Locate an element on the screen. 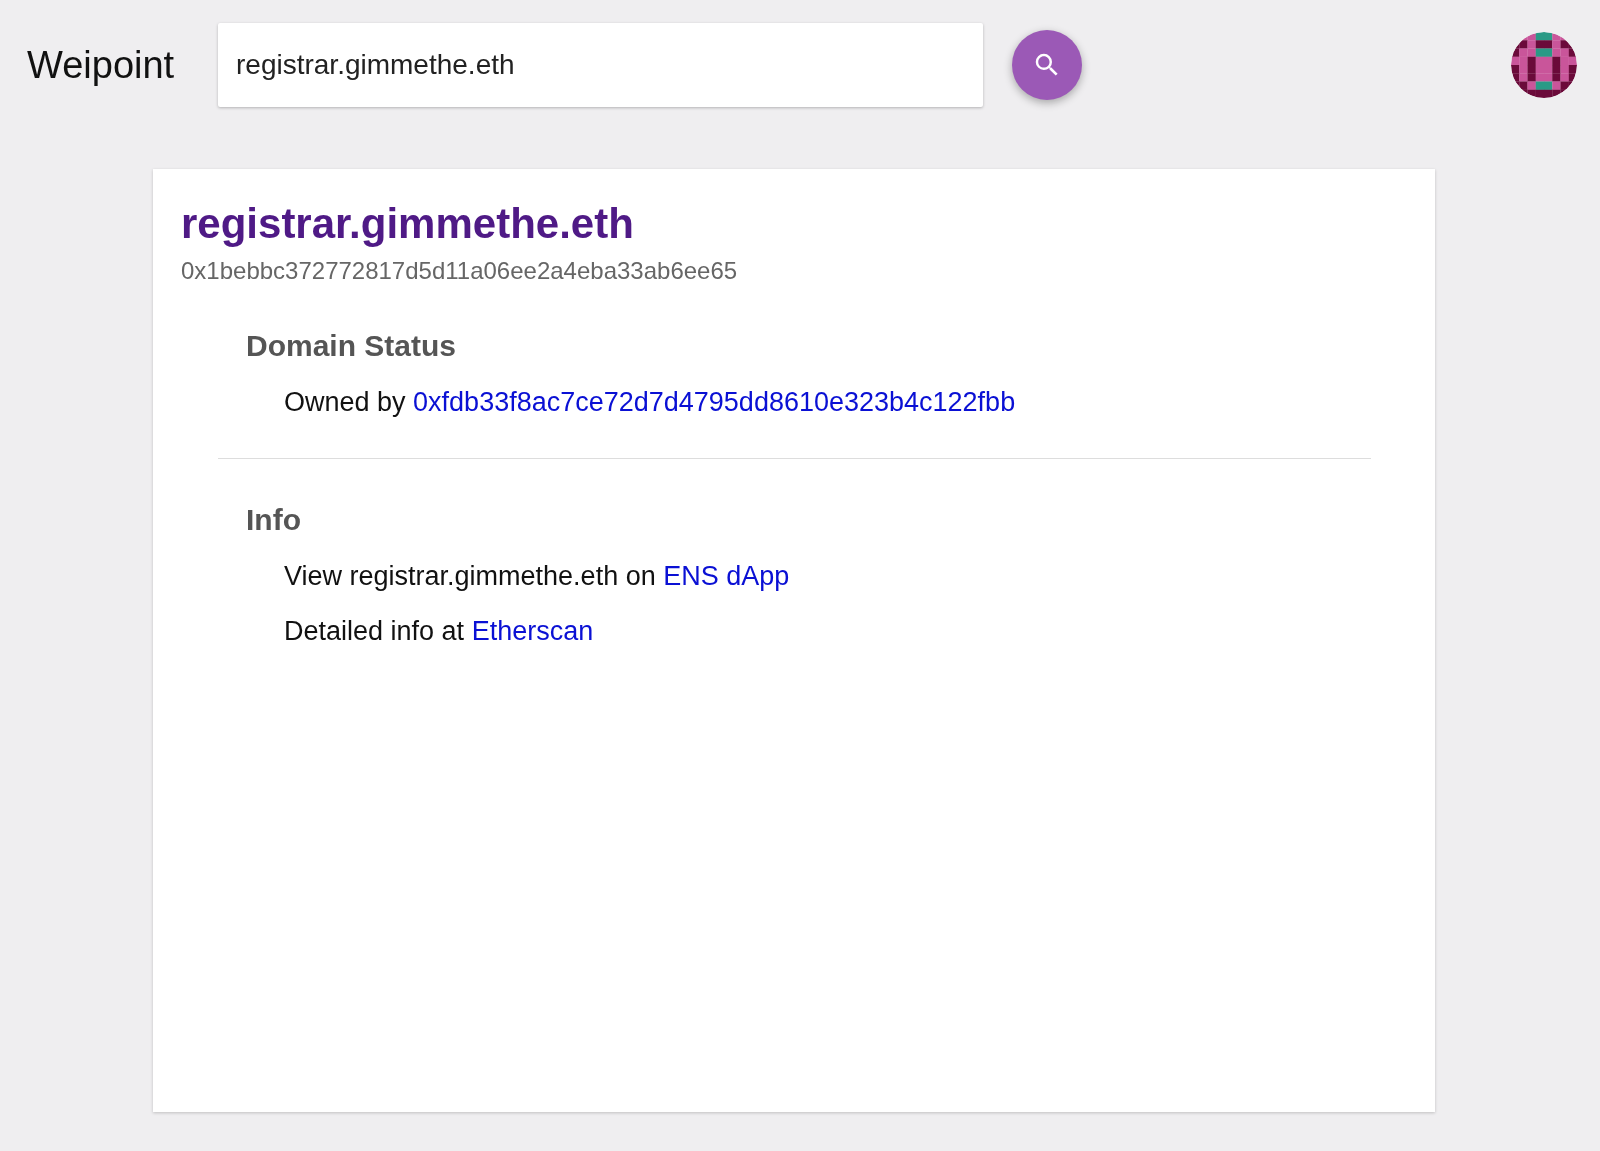  info-sentence: View registrar.gimmethe.eth on ENS dApp is located at coordinates (537, 577).